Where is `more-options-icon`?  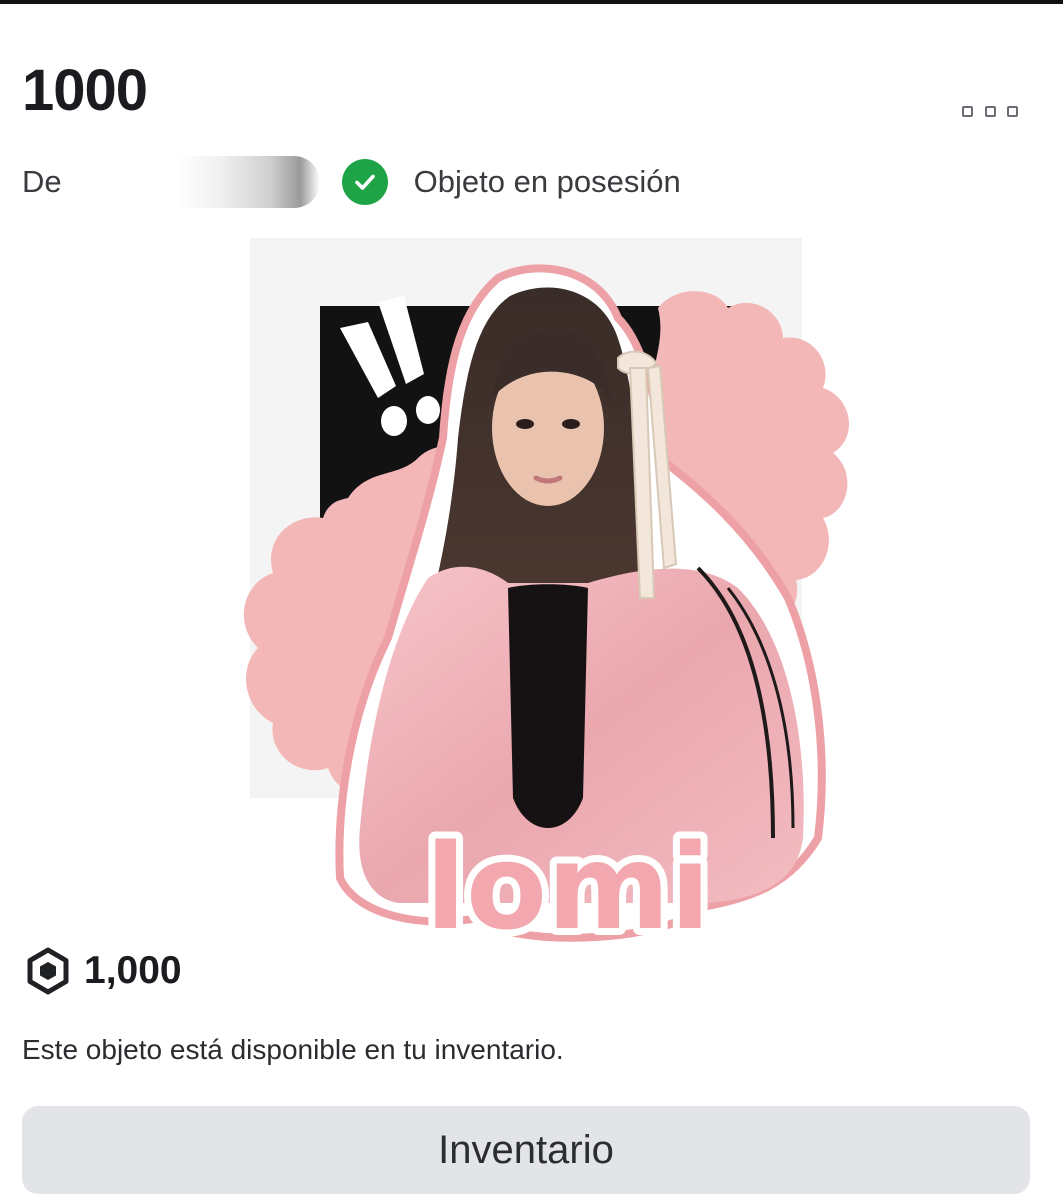
more-options-icon is located at coordinates (990, 111).